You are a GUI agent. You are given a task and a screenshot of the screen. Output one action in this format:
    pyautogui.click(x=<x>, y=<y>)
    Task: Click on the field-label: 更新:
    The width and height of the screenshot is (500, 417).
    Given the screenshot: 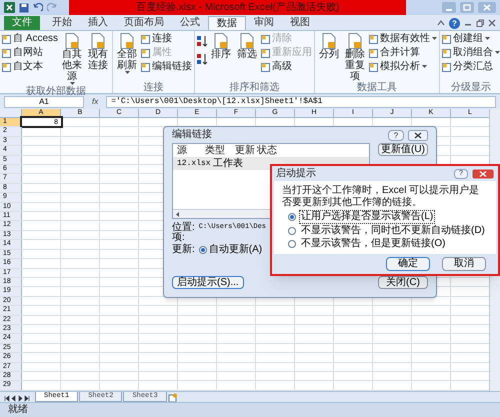 What is the action you would take?
    pyautogui.click(x=183, y=250)
    